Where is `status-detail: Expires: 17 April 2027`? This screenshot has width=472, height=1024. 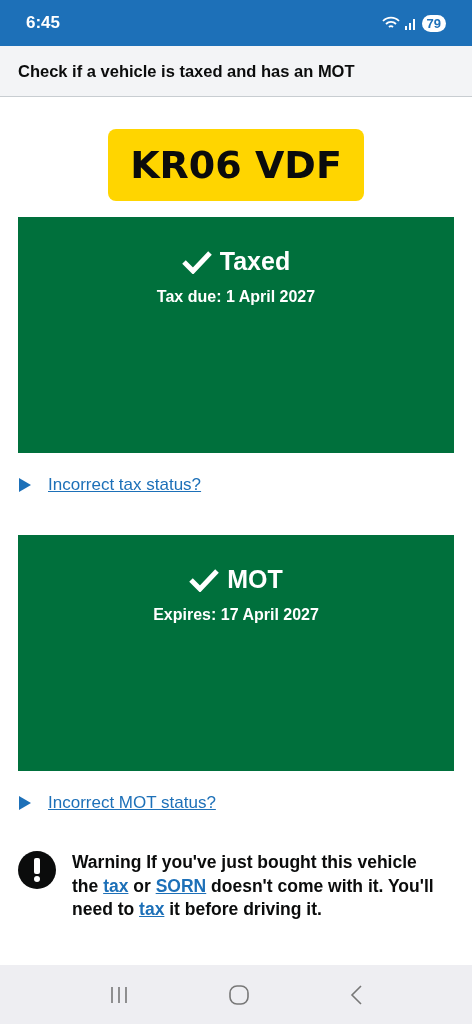
status-detail: Expires: 17 April 2027 is located at coordinates (236, 615).